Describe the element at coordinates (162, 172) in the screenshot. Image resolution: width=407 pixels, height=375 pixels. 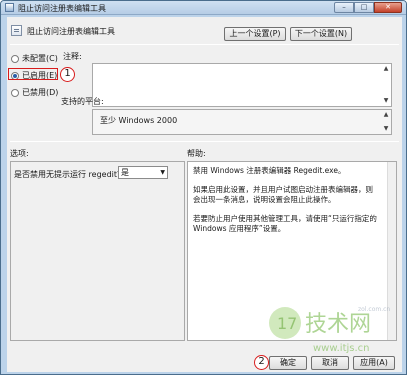
I see `chevron-down-icon: ▼` at that location.